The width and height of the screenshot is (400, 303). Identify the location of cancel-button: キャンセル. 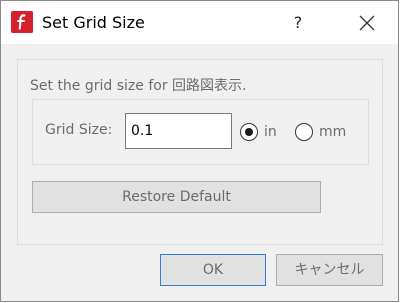
(329, 270).